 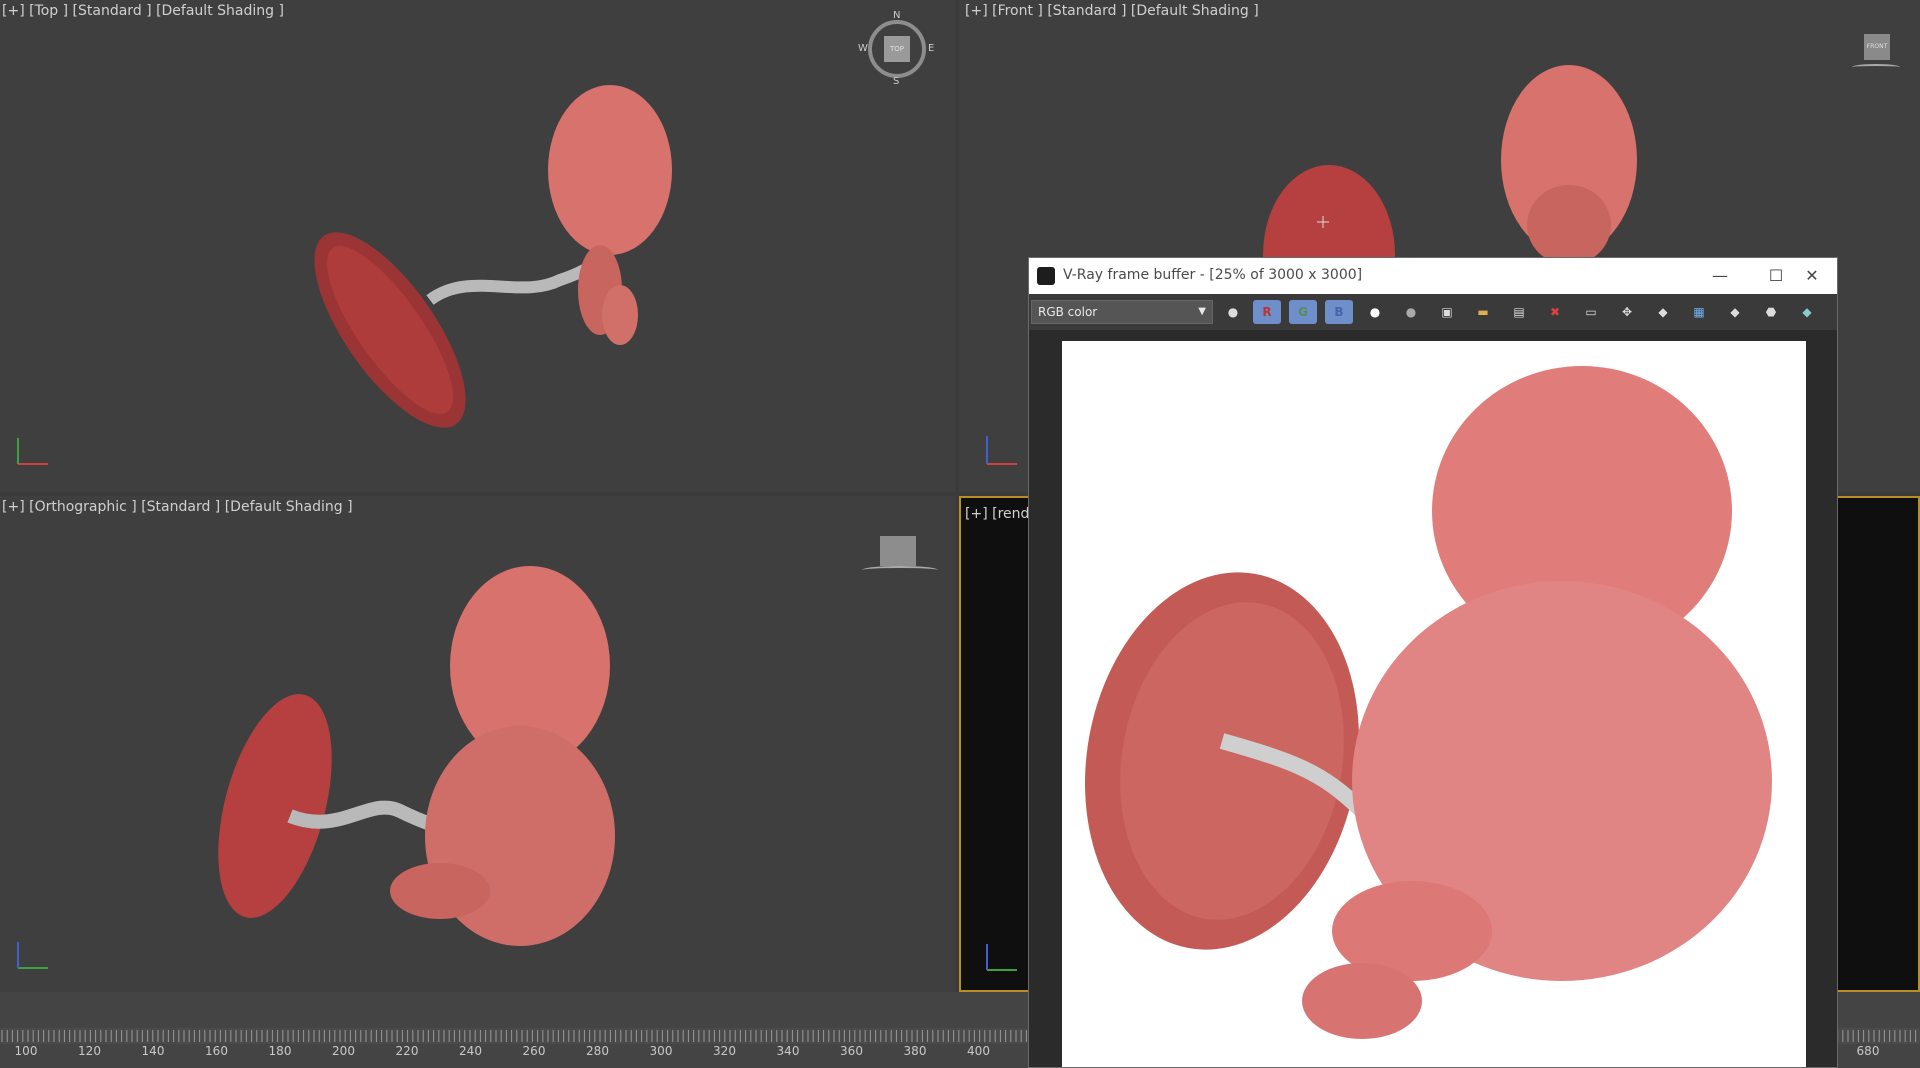 I want to click on close-button: ✕, so click(x=1812, y=276).